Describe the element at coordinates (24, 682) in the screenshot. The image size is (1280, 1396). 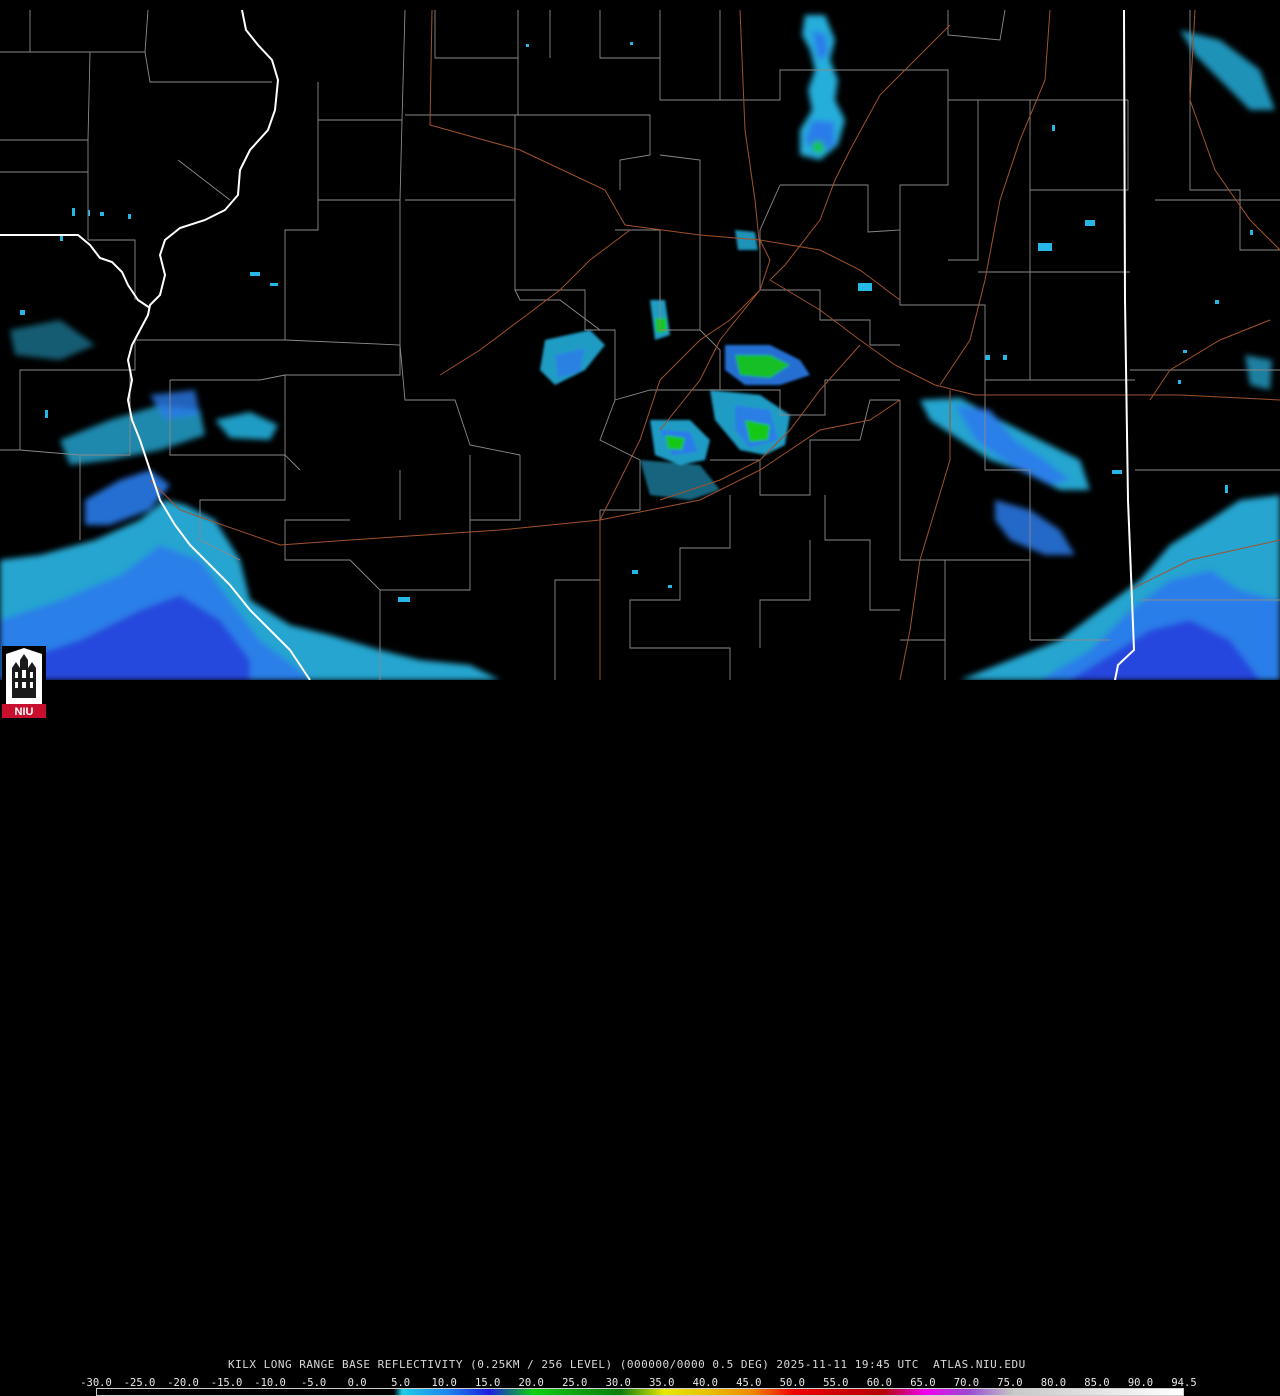
I see `niu-logo: NIU` at that location.